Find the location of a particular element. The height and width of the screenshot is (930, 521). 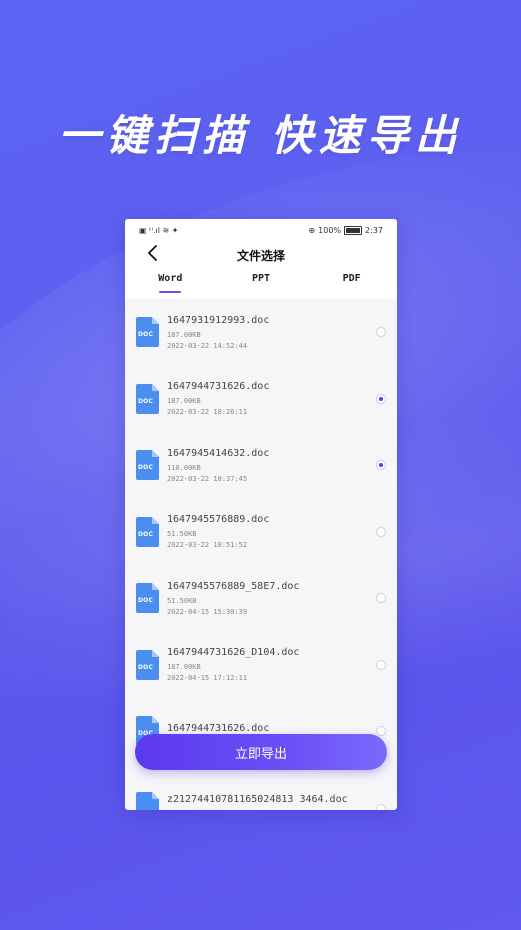

nav-bar: 文件选择 is located at coordinates (261, 255).